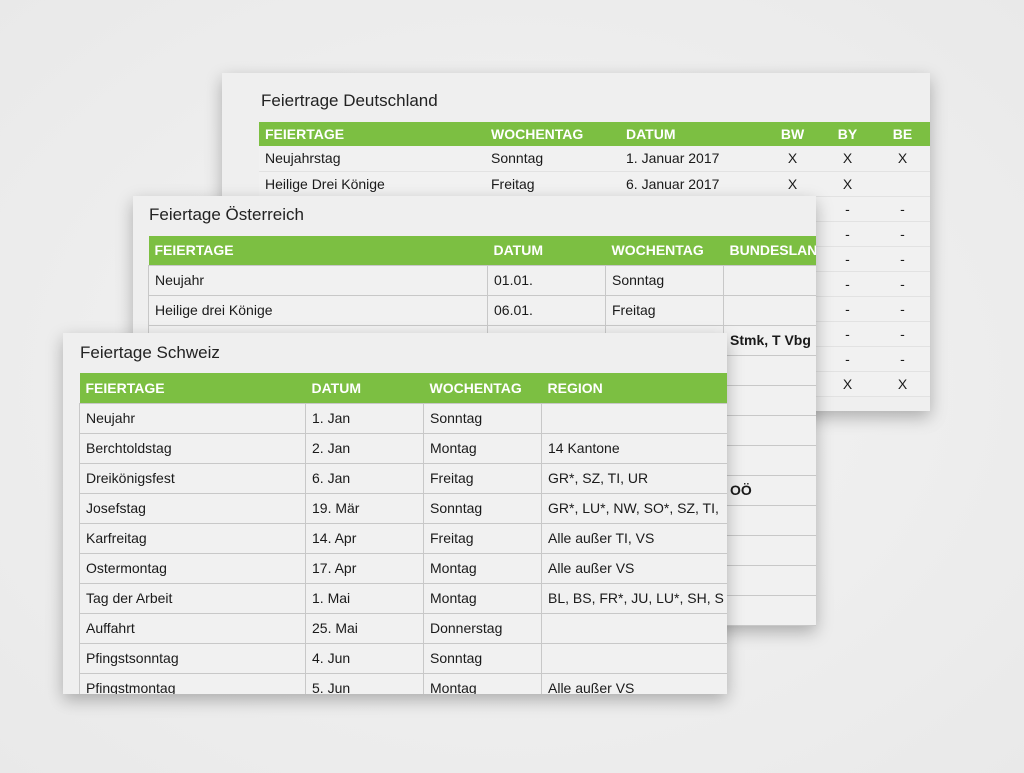 The width and height of the screenshot is (1024, 773). I want to click on table-cell: 5. Jun, so click(364, 683).